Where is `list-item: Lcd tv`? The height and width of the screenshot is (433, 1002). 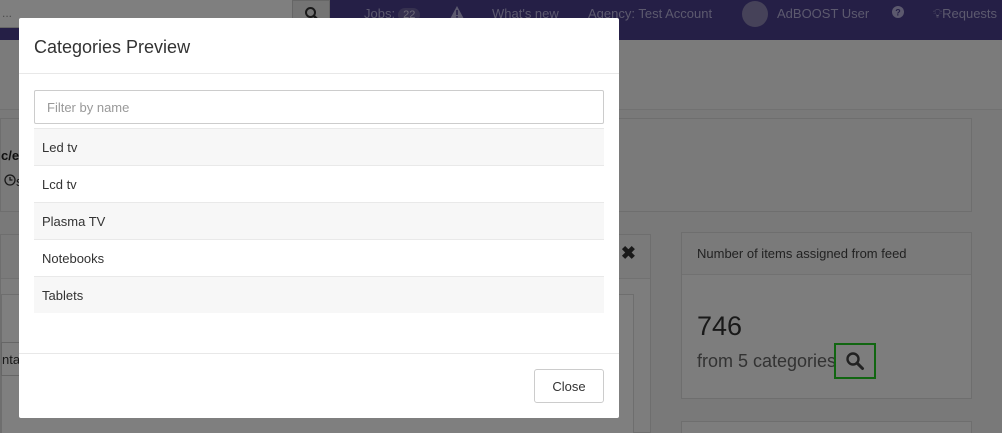 list-item: Lcd tv is located at coordinates (319, 183).